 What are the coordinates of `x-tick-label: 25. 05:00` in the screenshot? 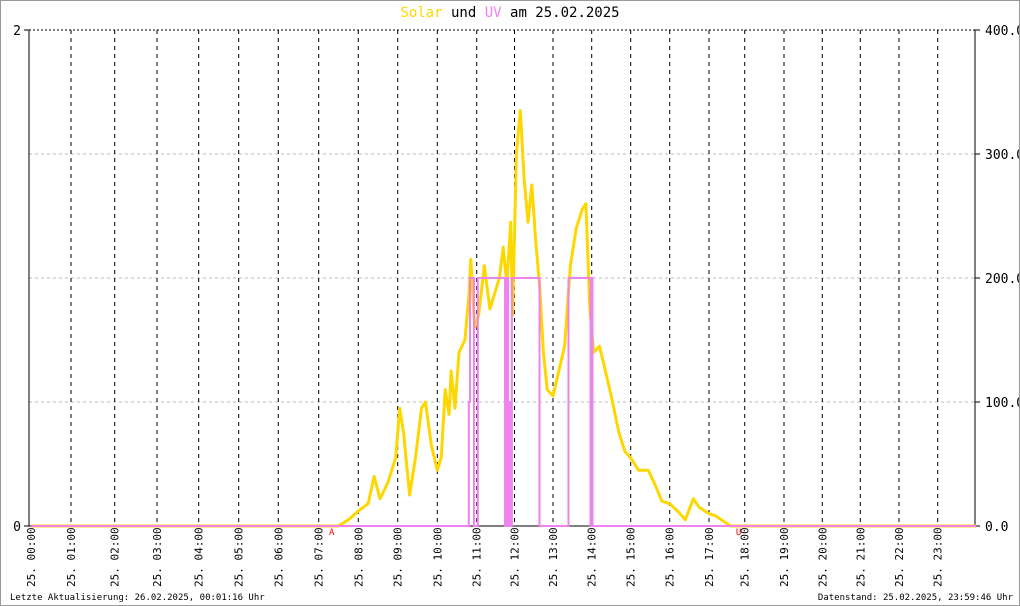 It's located at (239, 557).